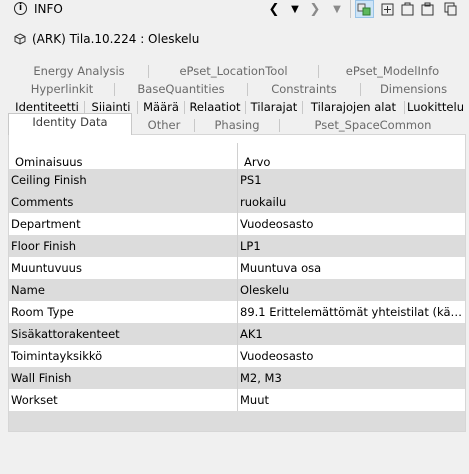  Describe the element at coordinates (116, 39) in the screenshot. I see `element-label: (ARK) Tila.10.224 : Oleskelu` at that location.